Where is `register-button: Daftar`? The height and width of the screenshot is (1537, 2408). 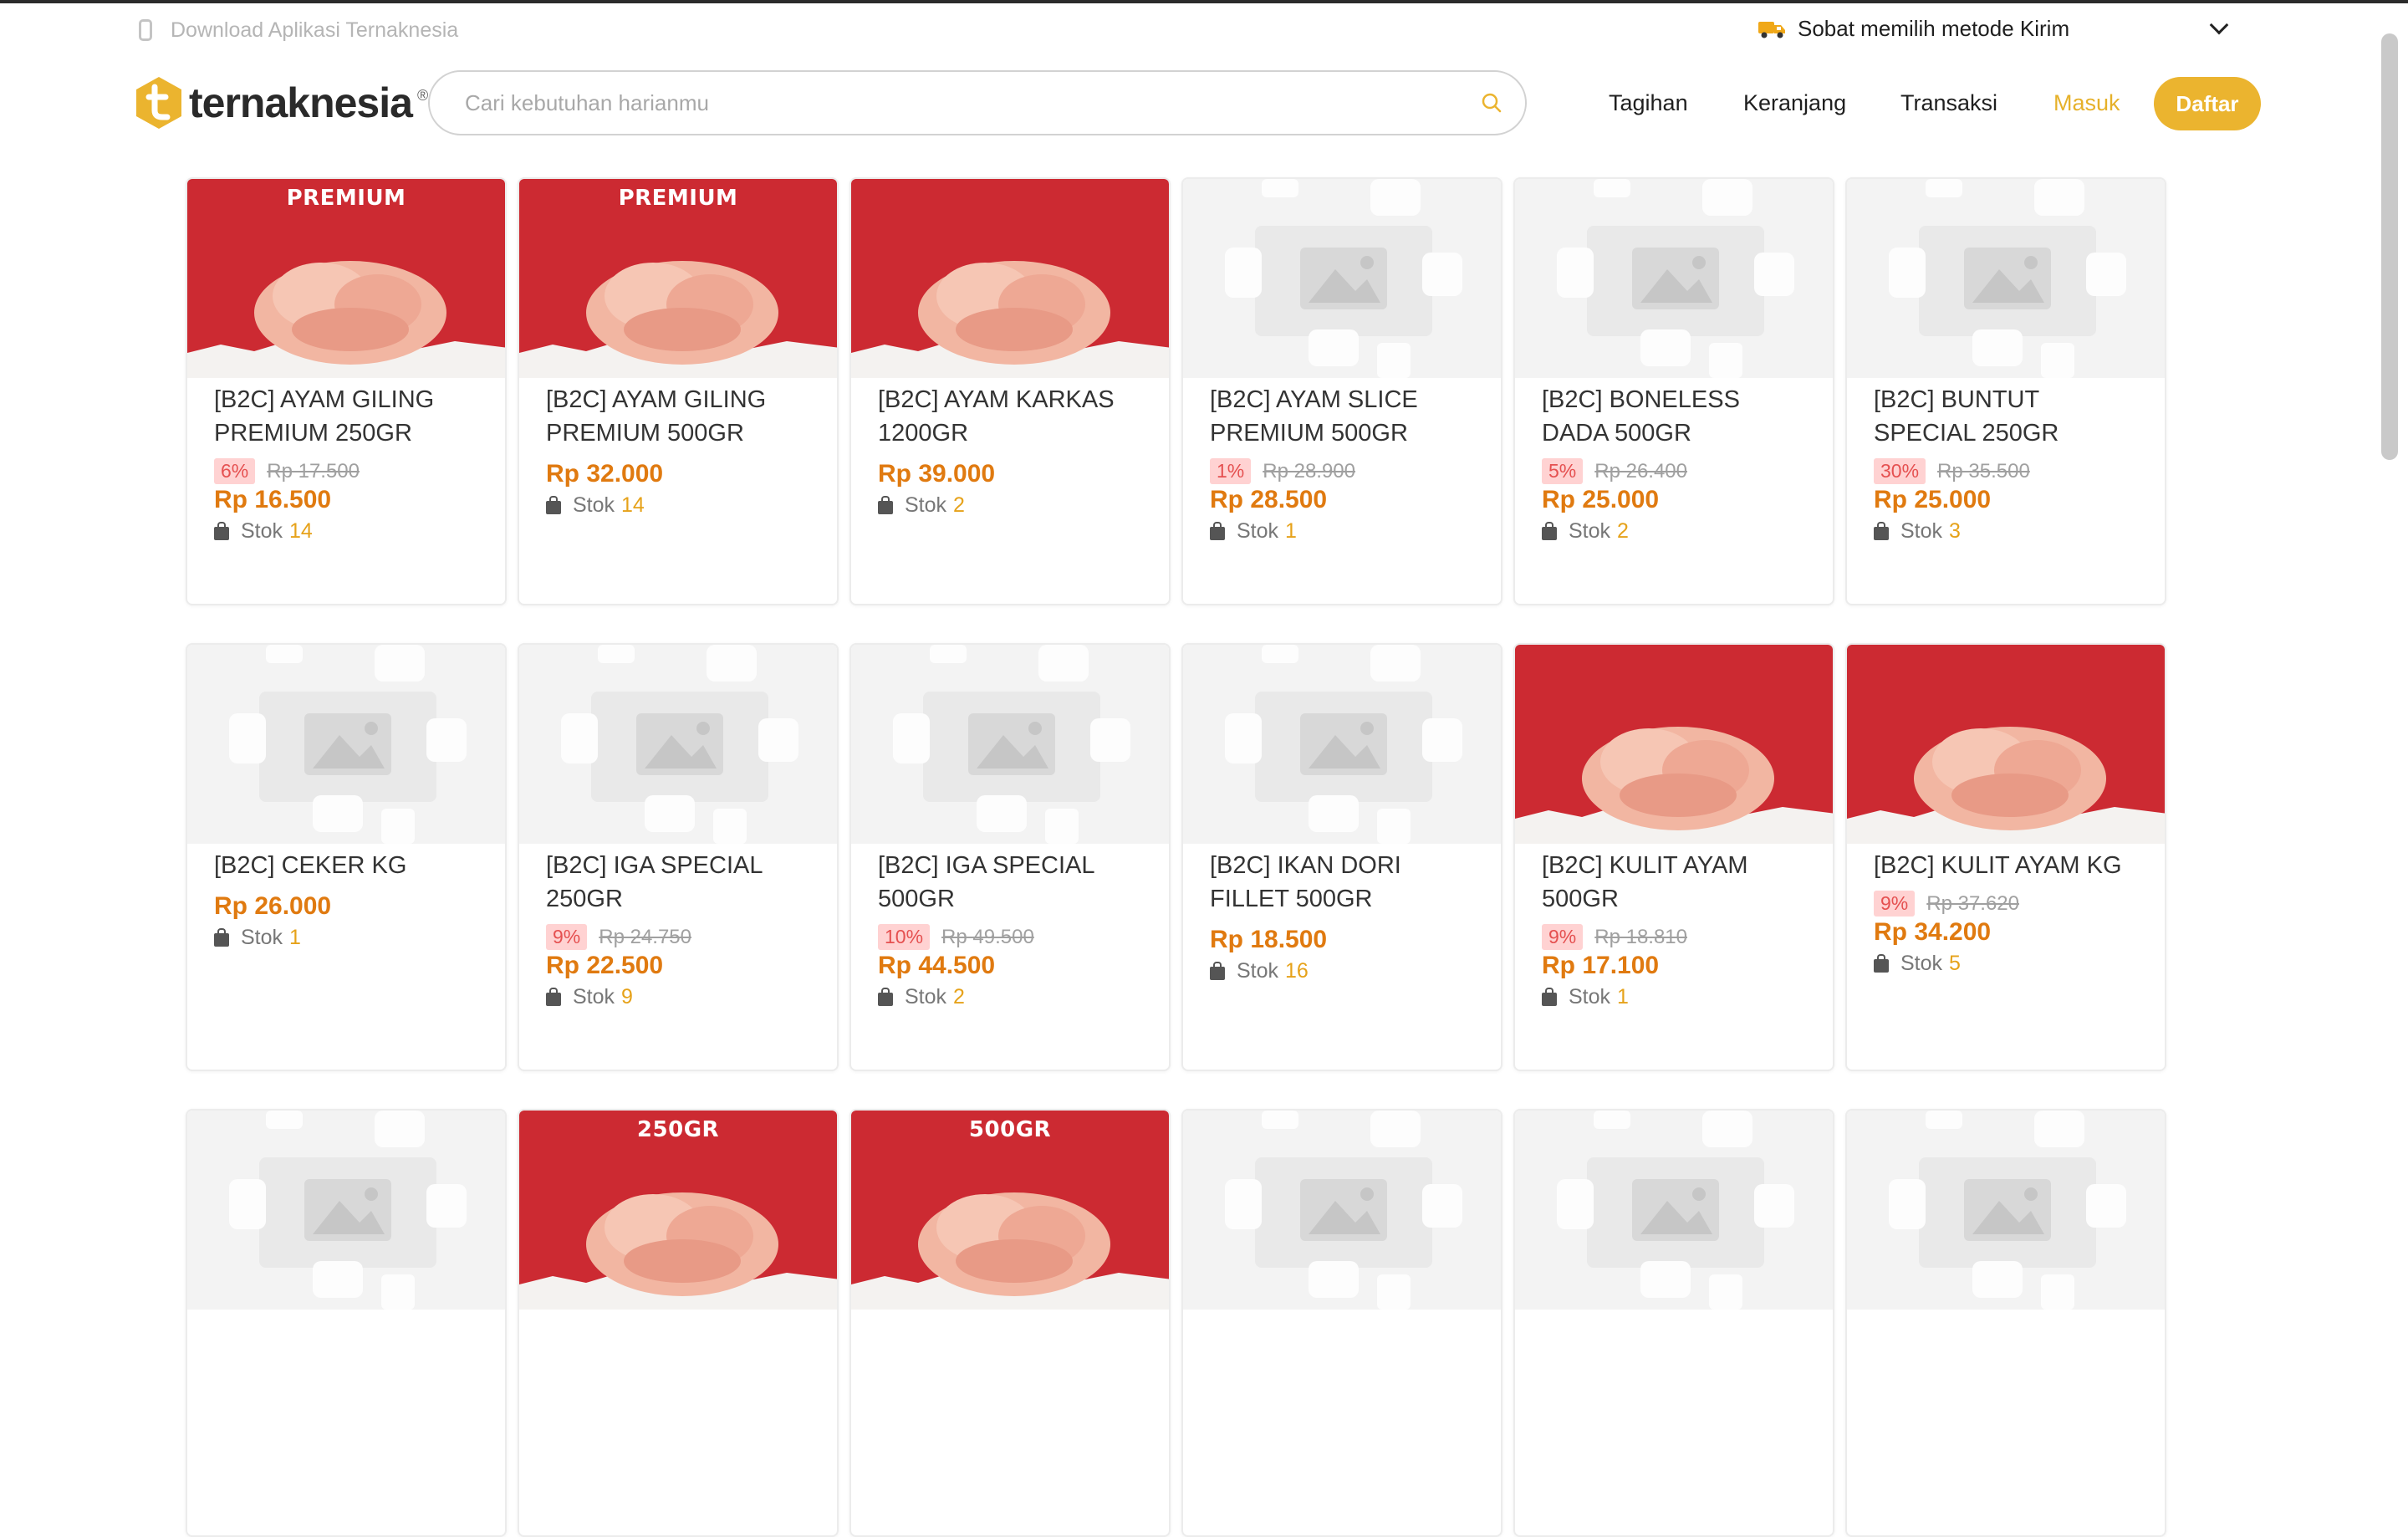
register-button: Daftar is located at coordinates (2207, 103).